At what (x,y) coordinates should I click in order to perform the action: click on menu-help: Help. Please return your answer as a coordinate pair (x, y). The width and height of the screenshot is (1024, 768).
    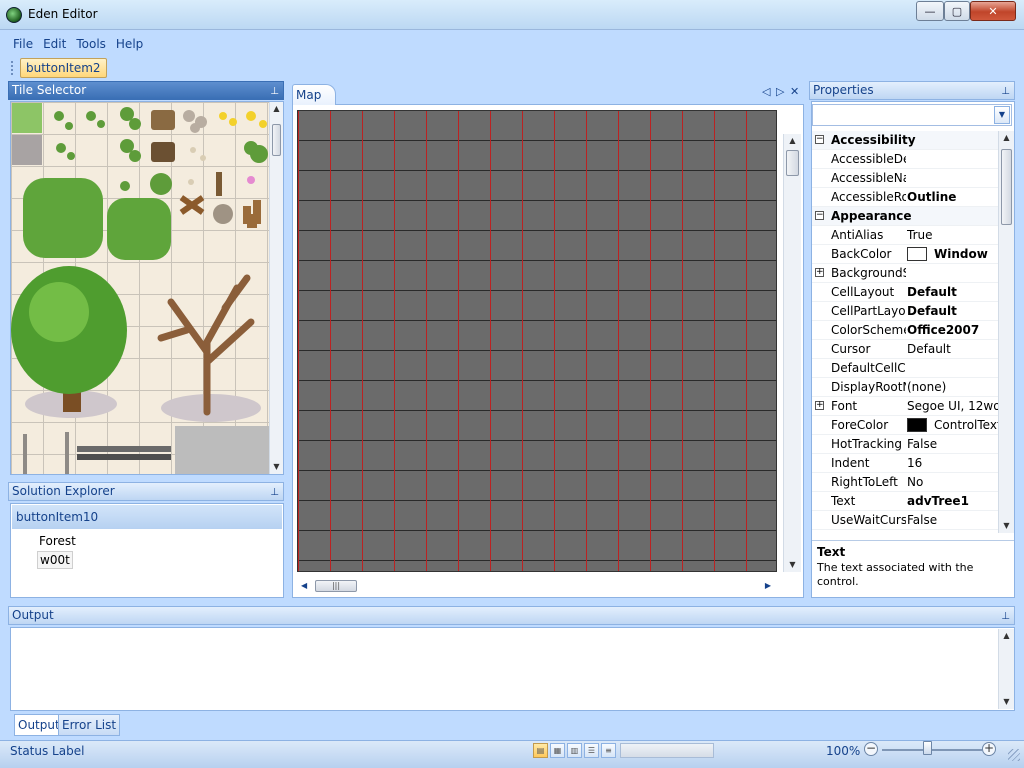
    Looking at the image, I should click on (129, 44).